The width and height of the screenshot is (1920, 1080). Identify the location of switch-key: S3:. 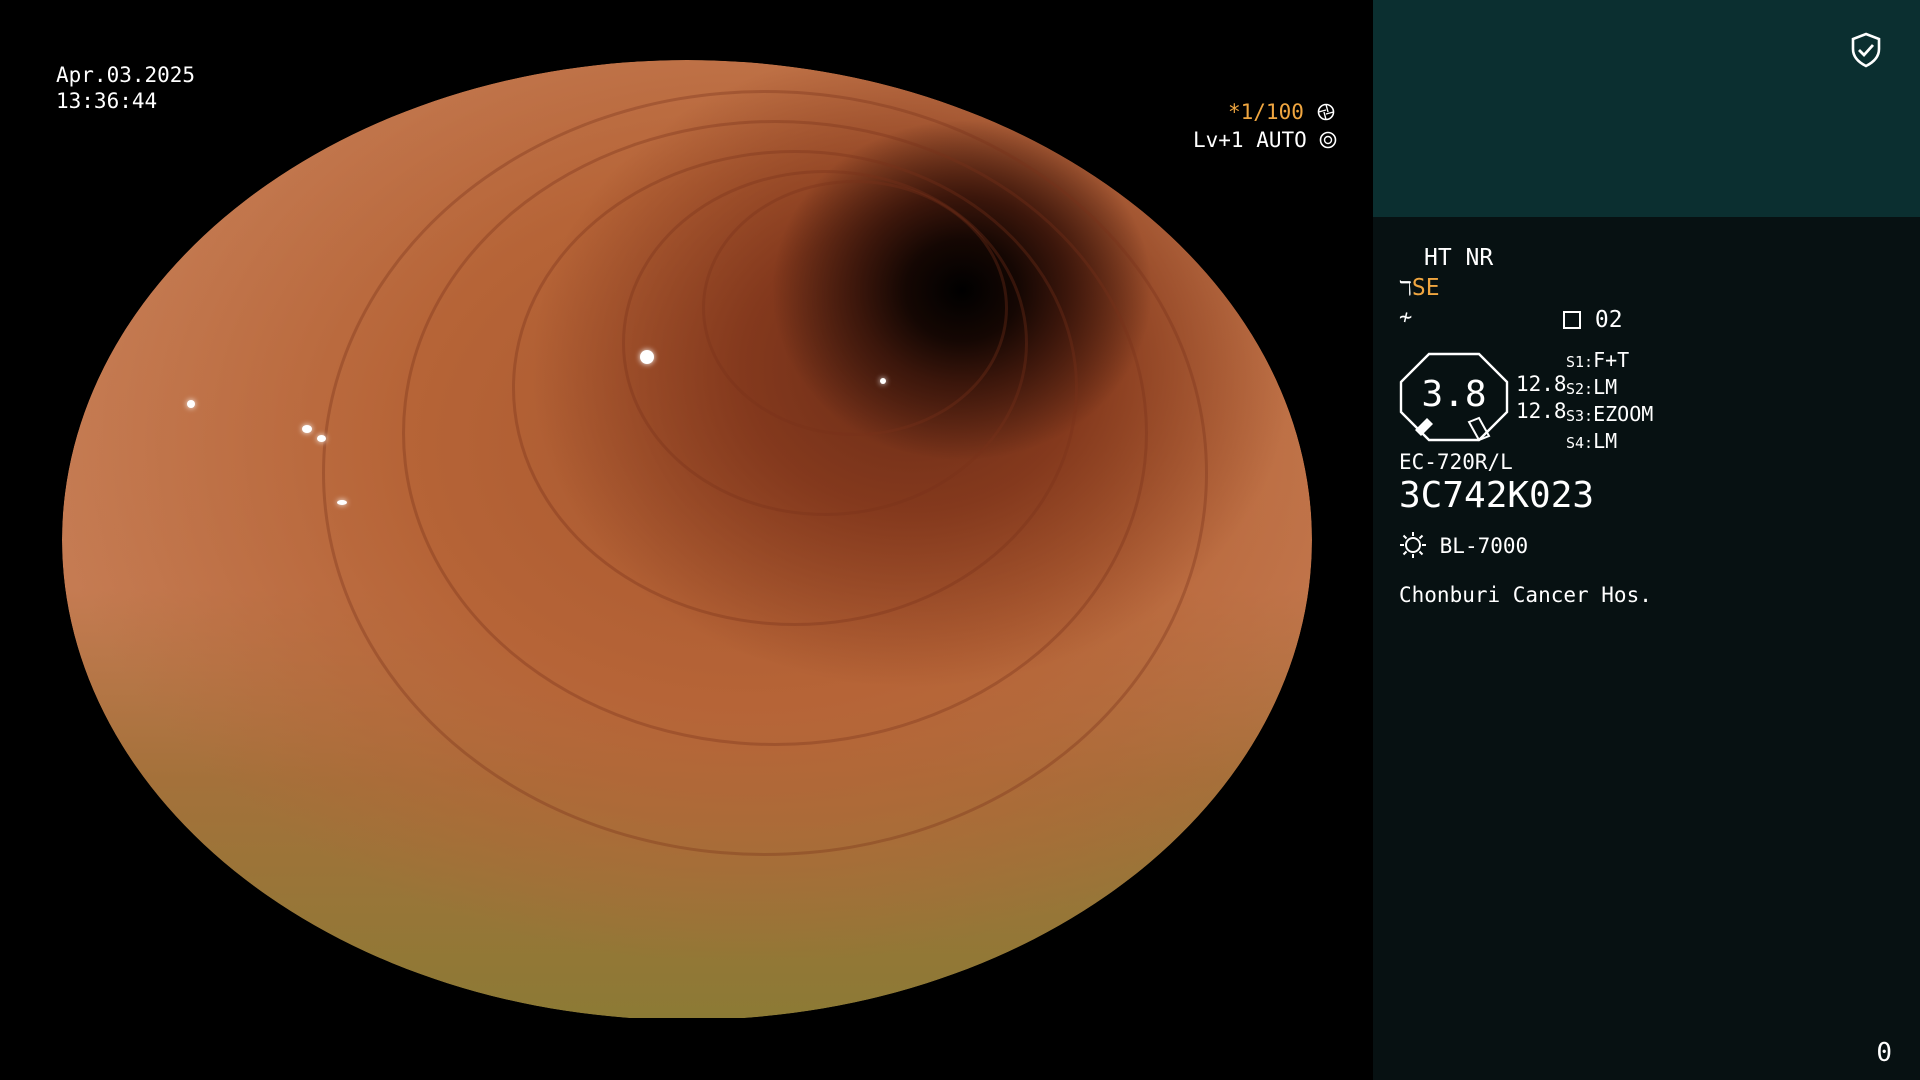
(1580, 416).